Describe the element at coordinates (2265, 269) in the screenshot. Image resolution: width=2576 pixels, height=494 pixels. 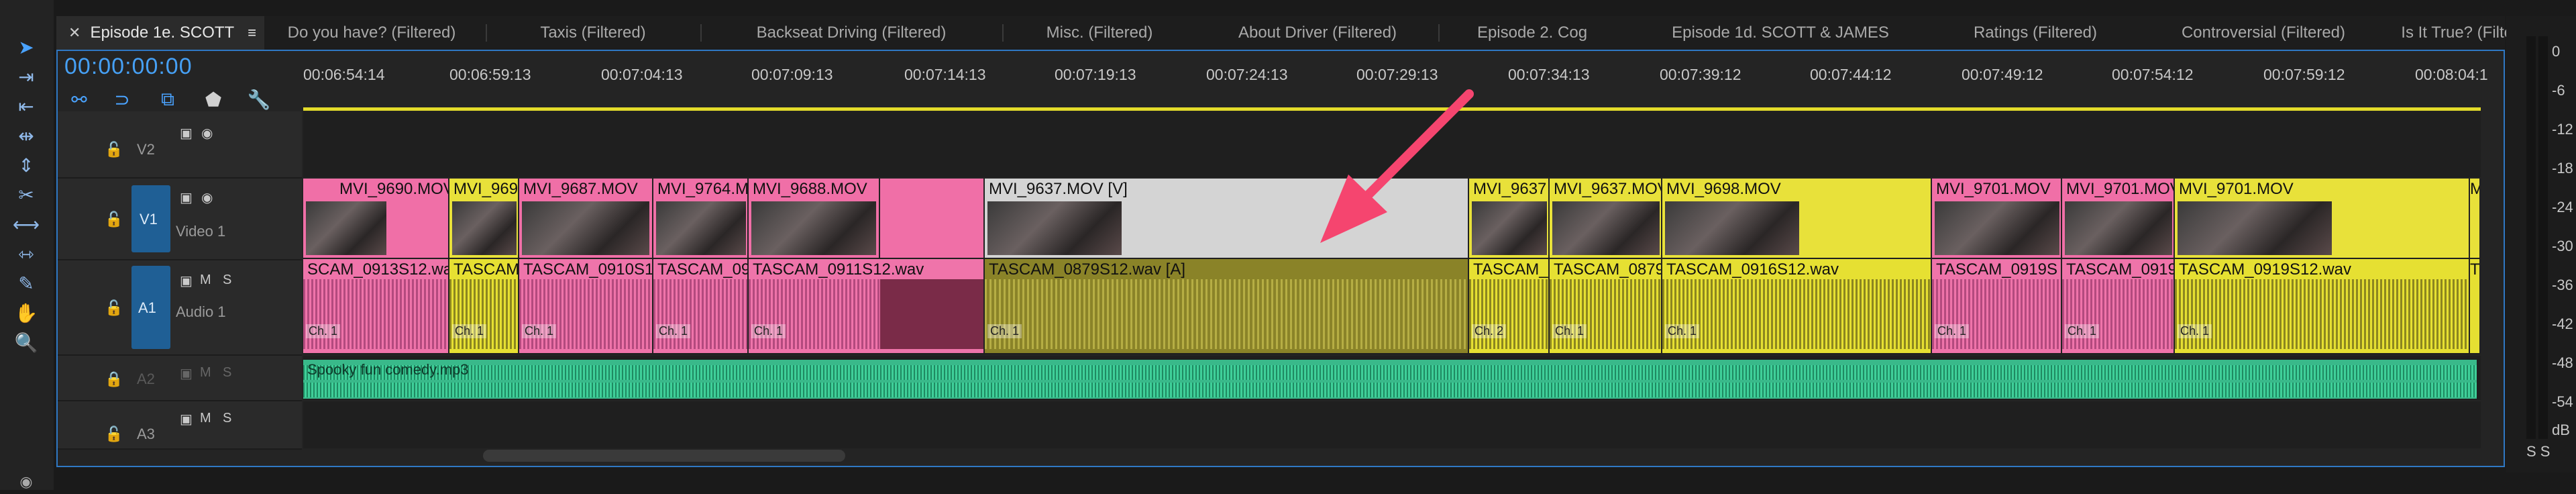
I see `clip-name: TASCAM_0919S12.wav` at that location.